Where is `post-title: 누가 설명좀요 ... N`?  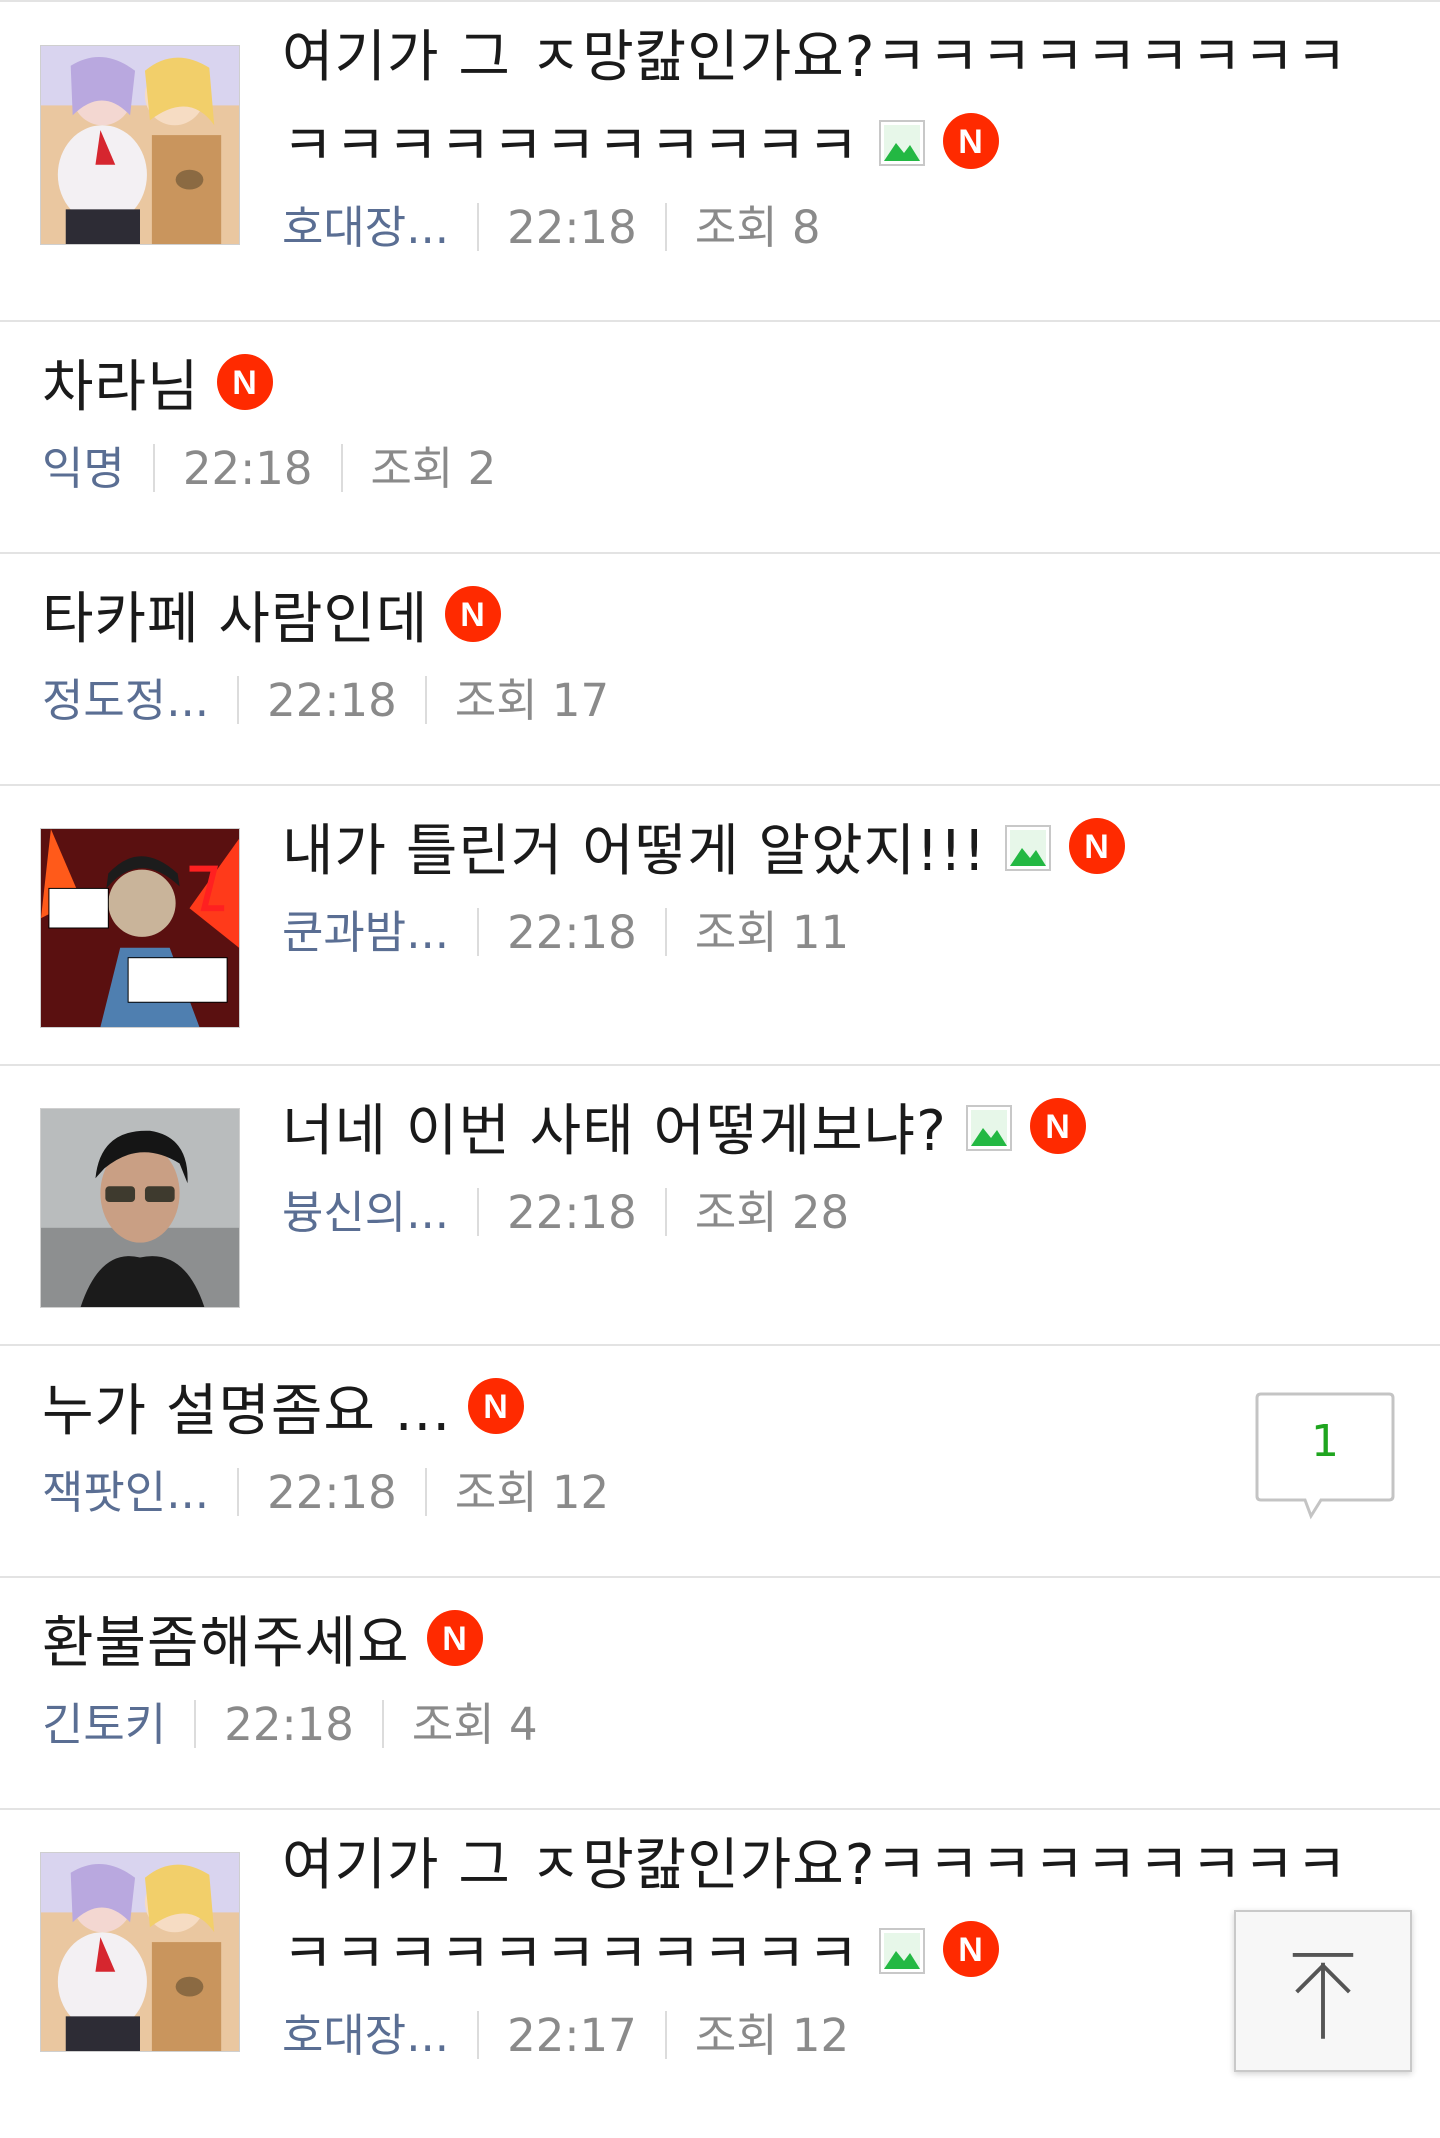
post-title: 누가 설명좀요 ... N is located at coordinates (611, 1410).